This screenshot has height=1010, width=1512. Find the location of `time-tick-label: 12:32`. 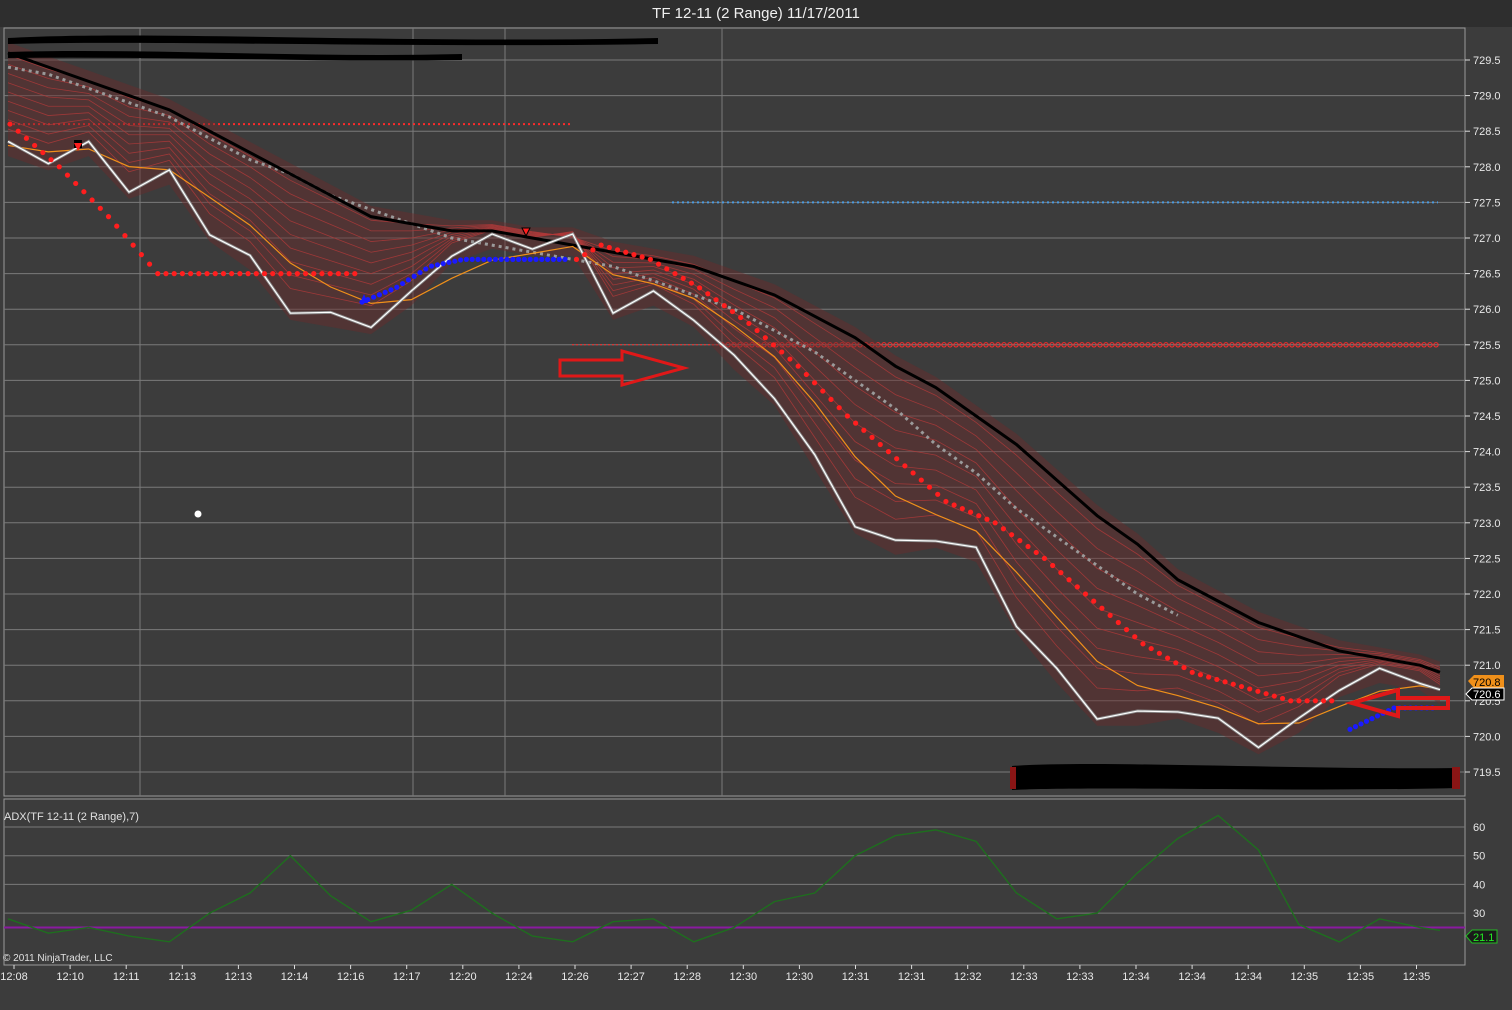

time-tick-label: 12:32 is located at coordinates (968, 977).